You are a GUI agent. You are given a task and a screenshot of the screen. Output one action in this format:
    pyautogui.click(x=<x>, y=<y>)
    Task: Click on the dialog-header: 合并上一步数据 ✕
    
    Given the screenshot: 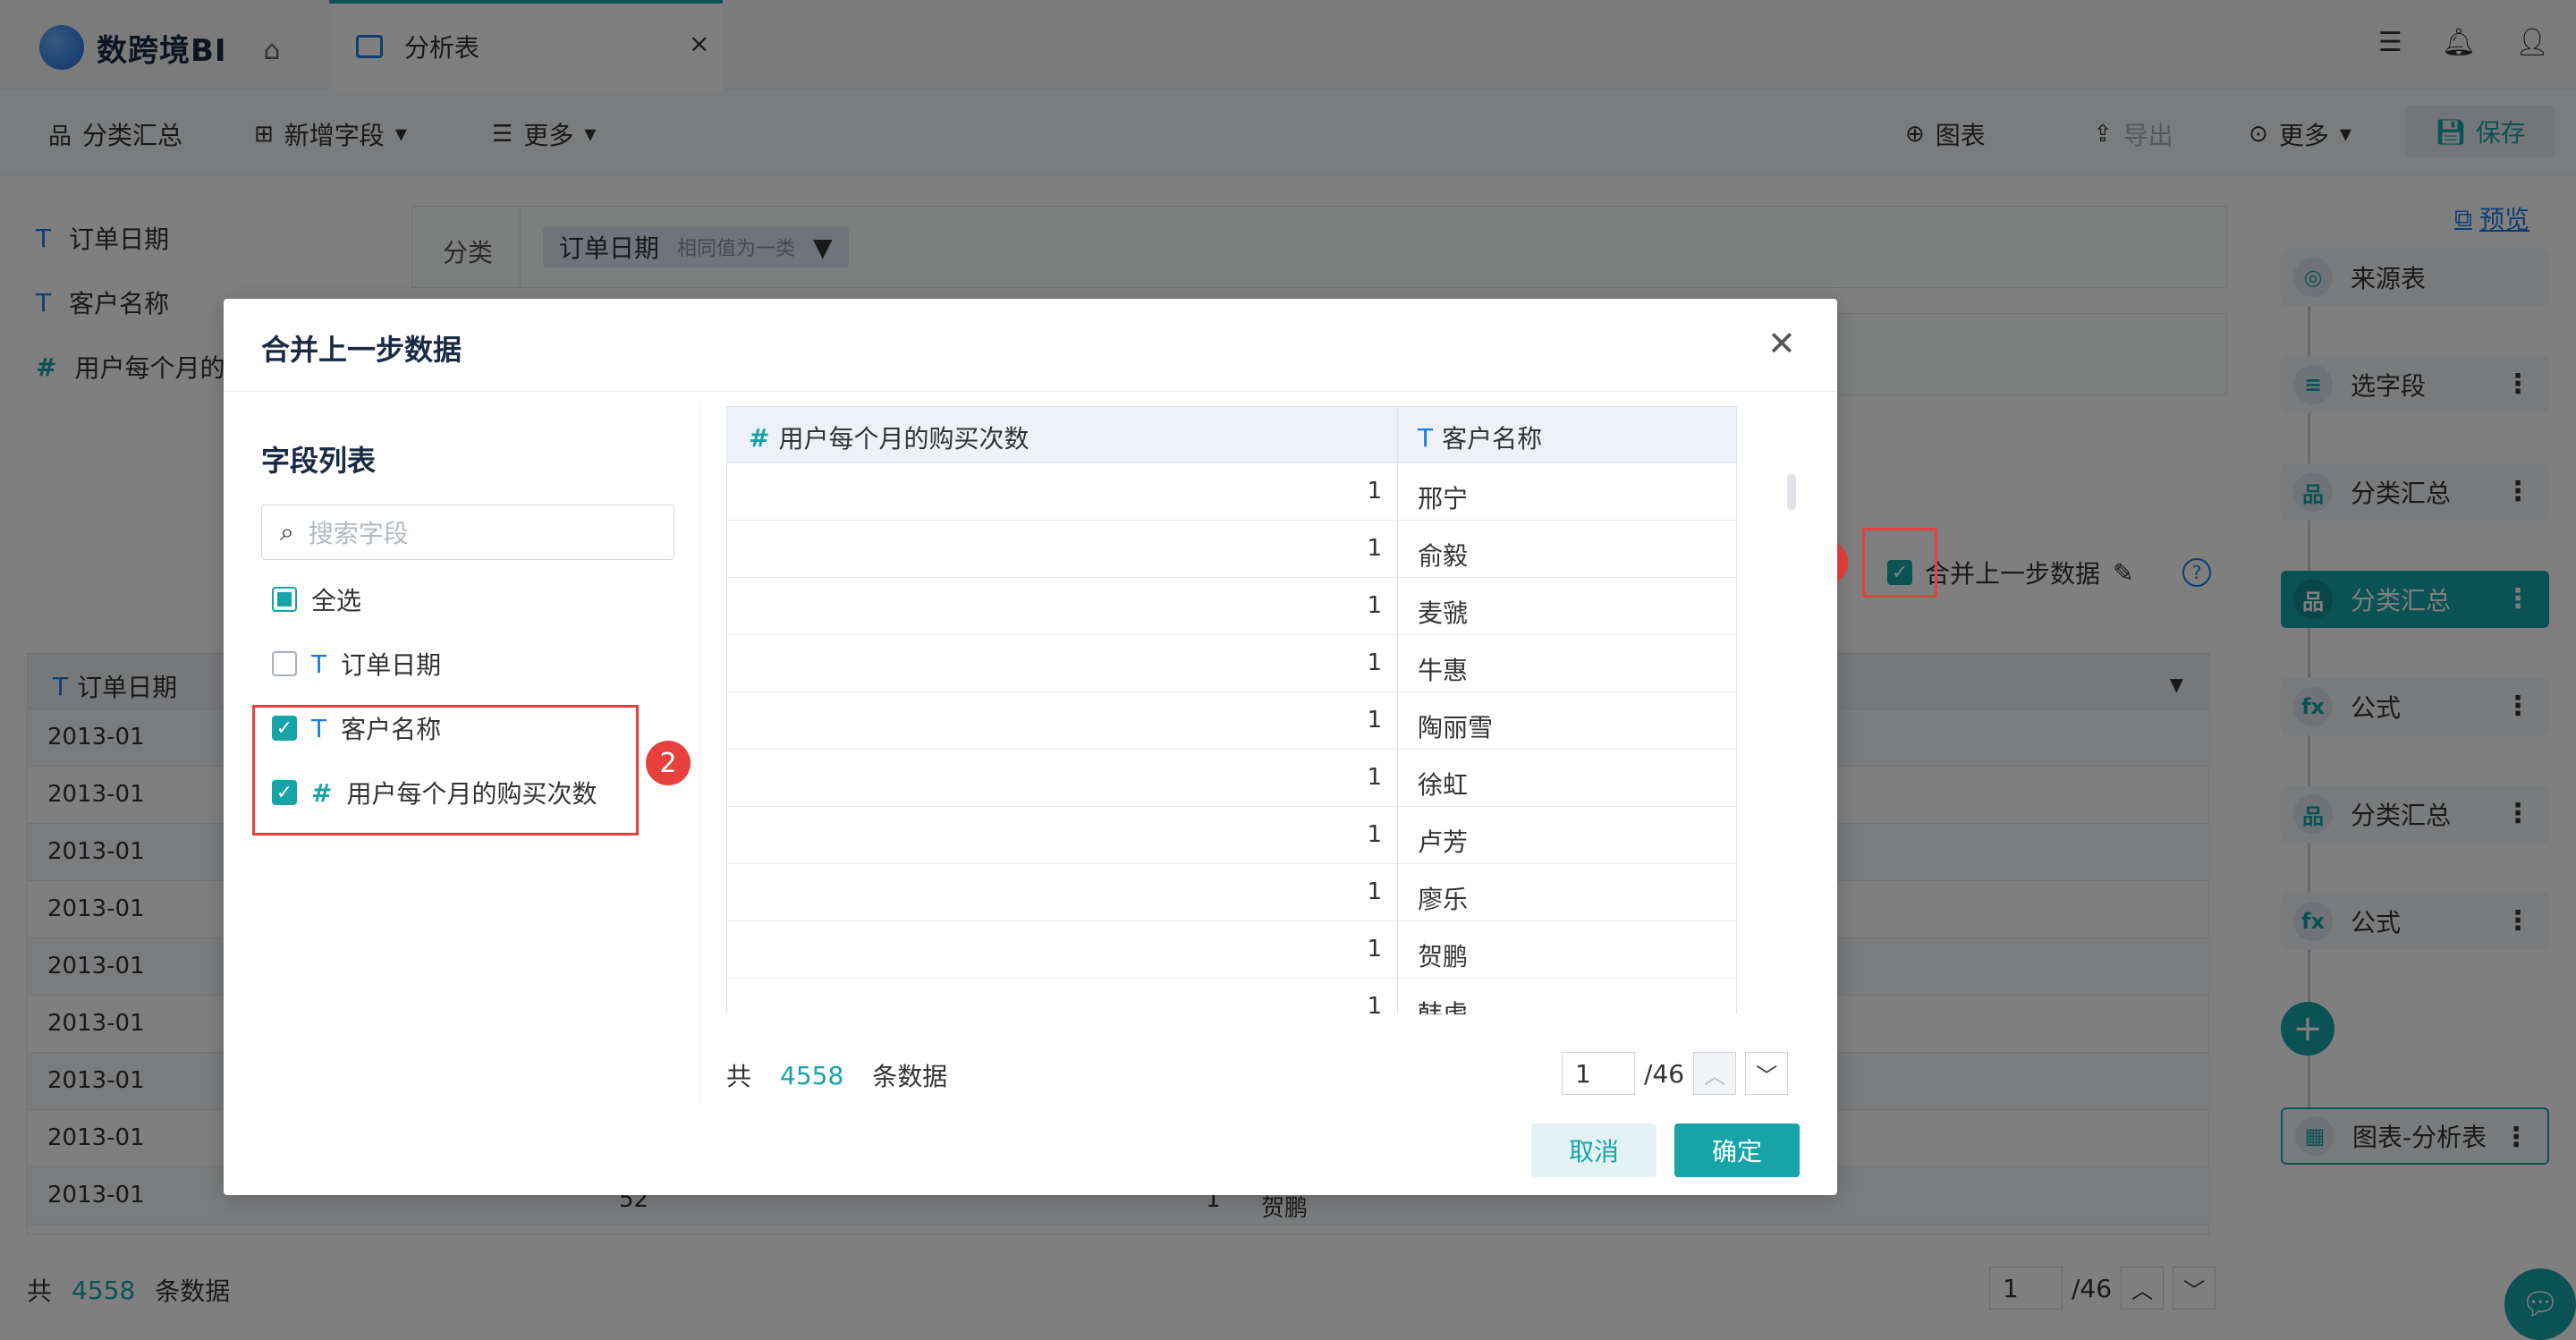 What is the action you would take?
    pyautogui.click(x=1030, y=345)
    